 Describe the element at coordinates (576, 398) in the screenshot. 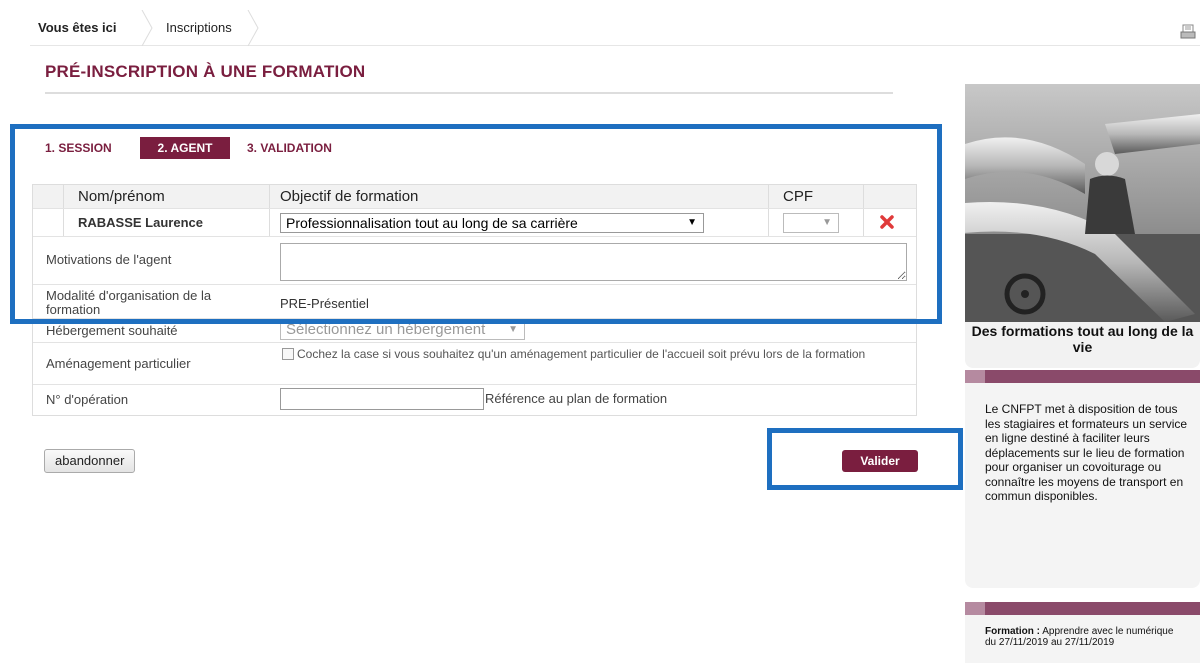

I see `operation-hint: Référence au plan de formation` at that location.